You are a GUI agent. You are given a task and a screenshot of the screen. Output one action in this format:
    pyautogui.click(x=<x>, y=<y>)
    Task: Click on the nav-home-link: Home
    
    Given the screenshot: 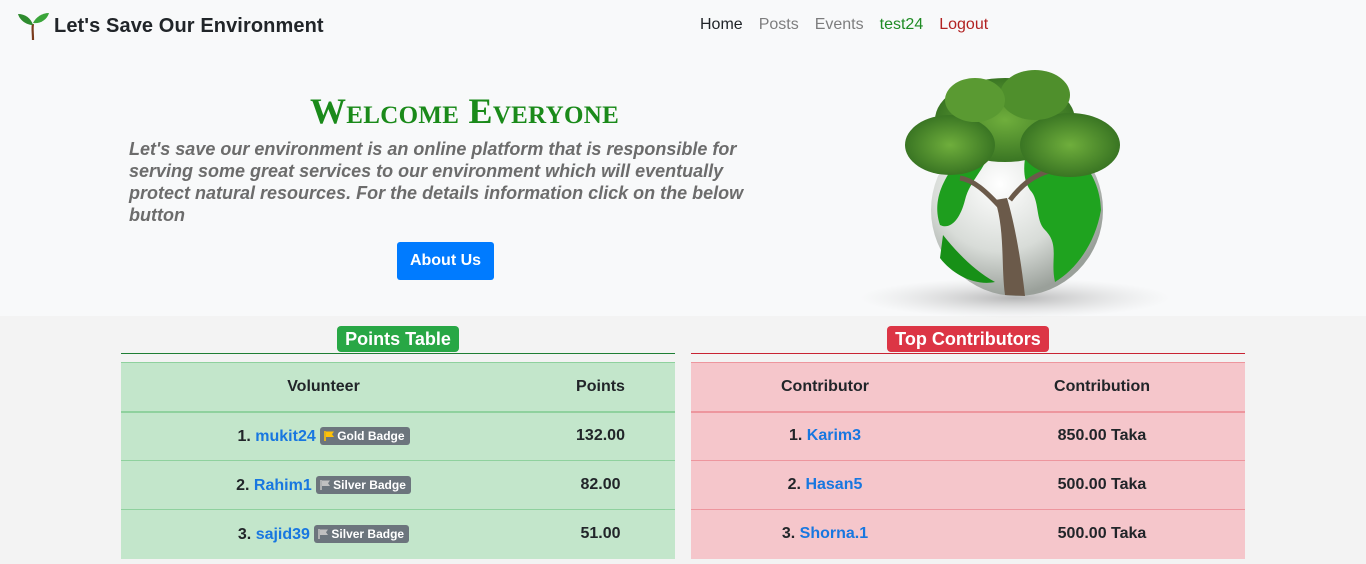 What is the action you would take?
    pyautogui.click(x=721, y=25)
    